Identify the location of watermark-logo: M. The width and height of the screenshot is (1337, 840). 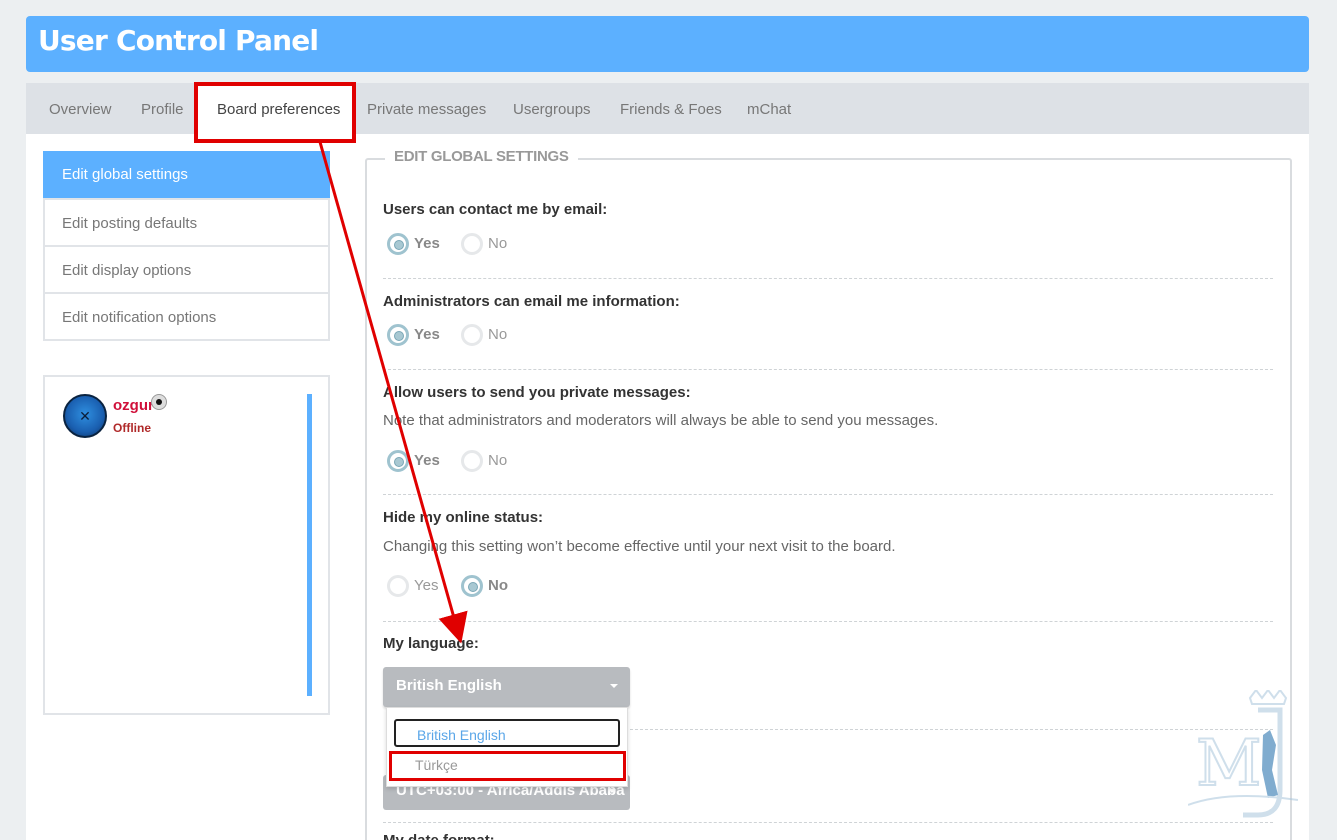
(1243, 754).